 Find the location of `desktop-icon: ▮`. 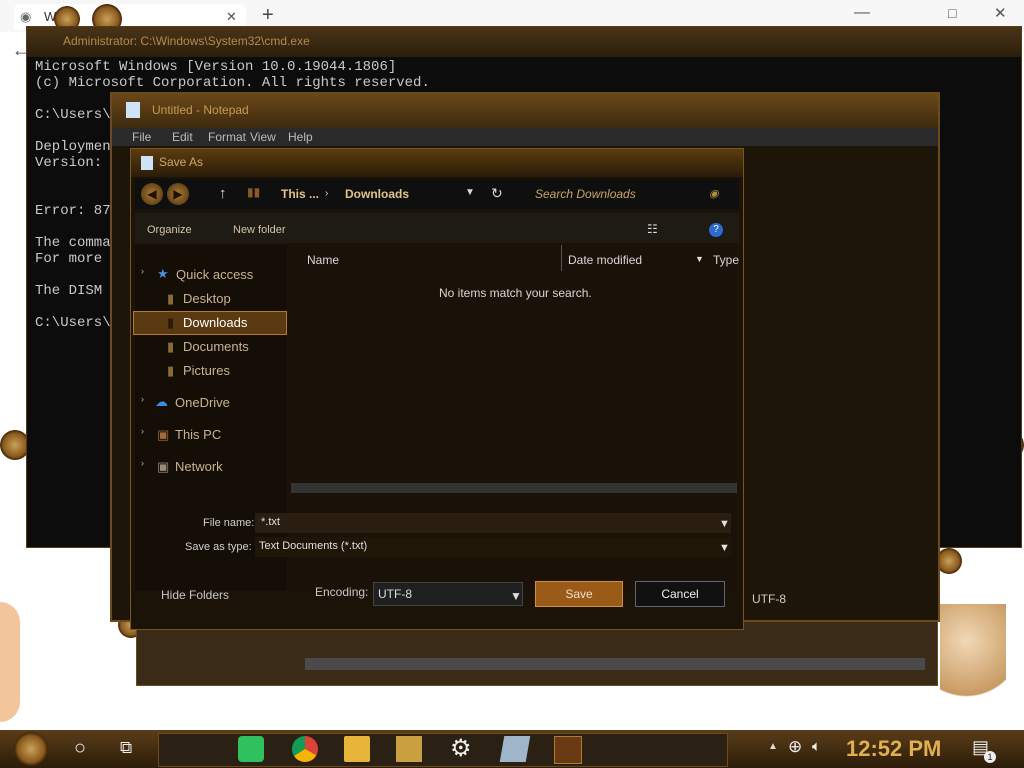

desktop-icon: ▮ is located at coordinates (171, 298).